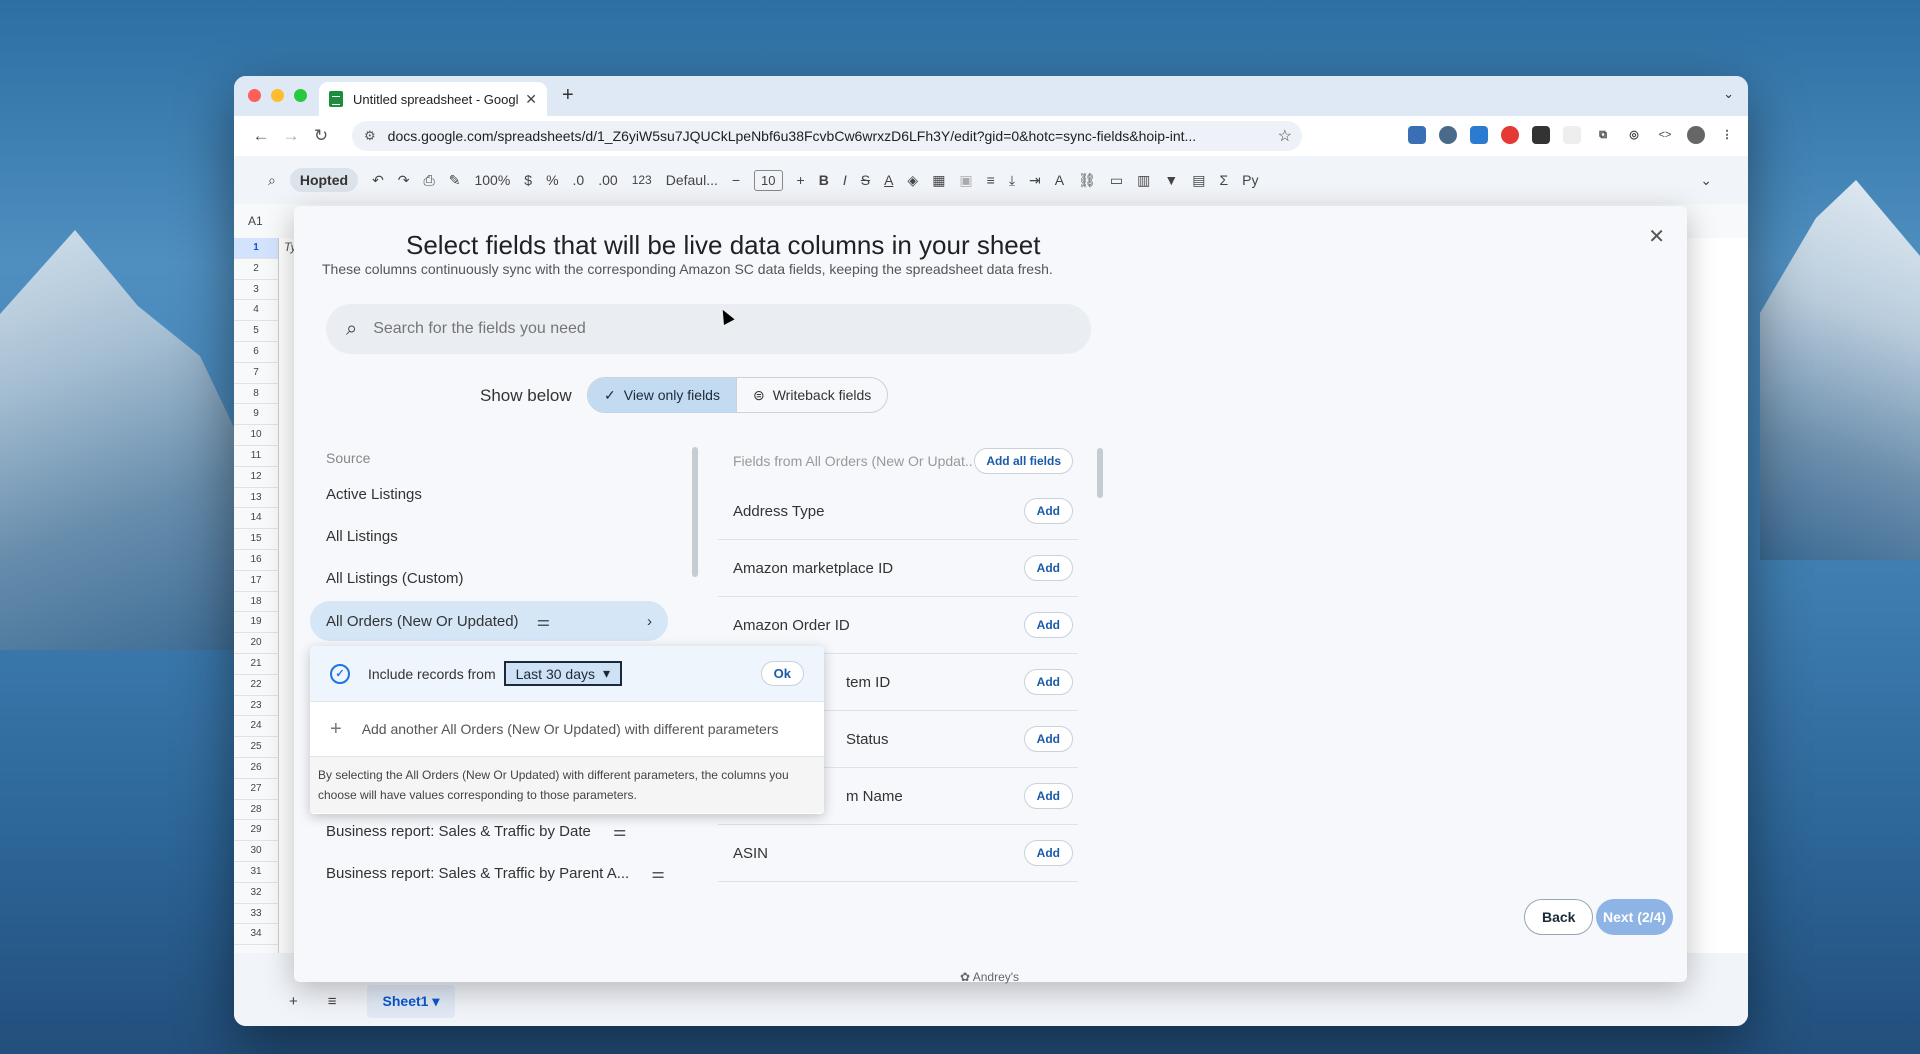 The height and width of the screenshot is (1054, 1920). Describe the element at coordinates (254, 95) in the screenshot. I see `close-window-button` at that location.